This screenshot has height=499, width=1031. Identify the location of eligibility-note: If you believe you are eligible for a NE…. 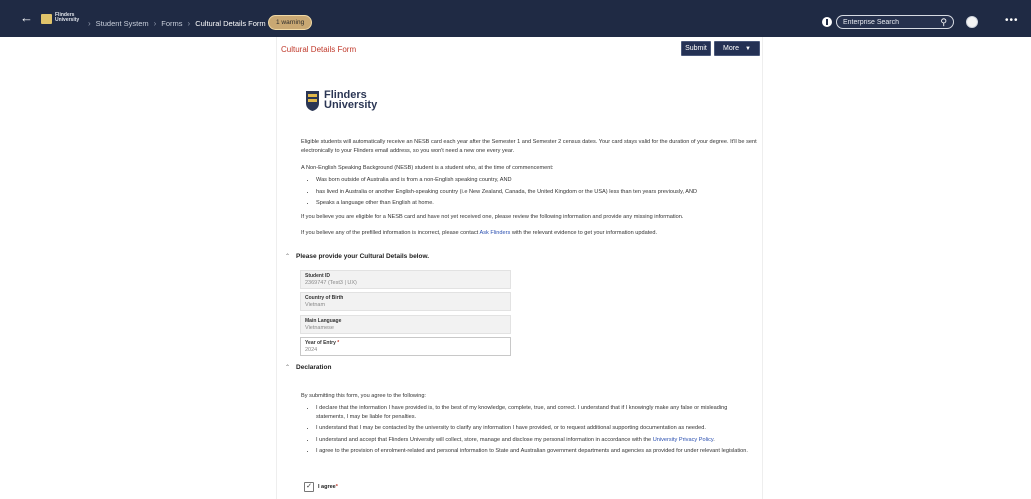
(492, 217).